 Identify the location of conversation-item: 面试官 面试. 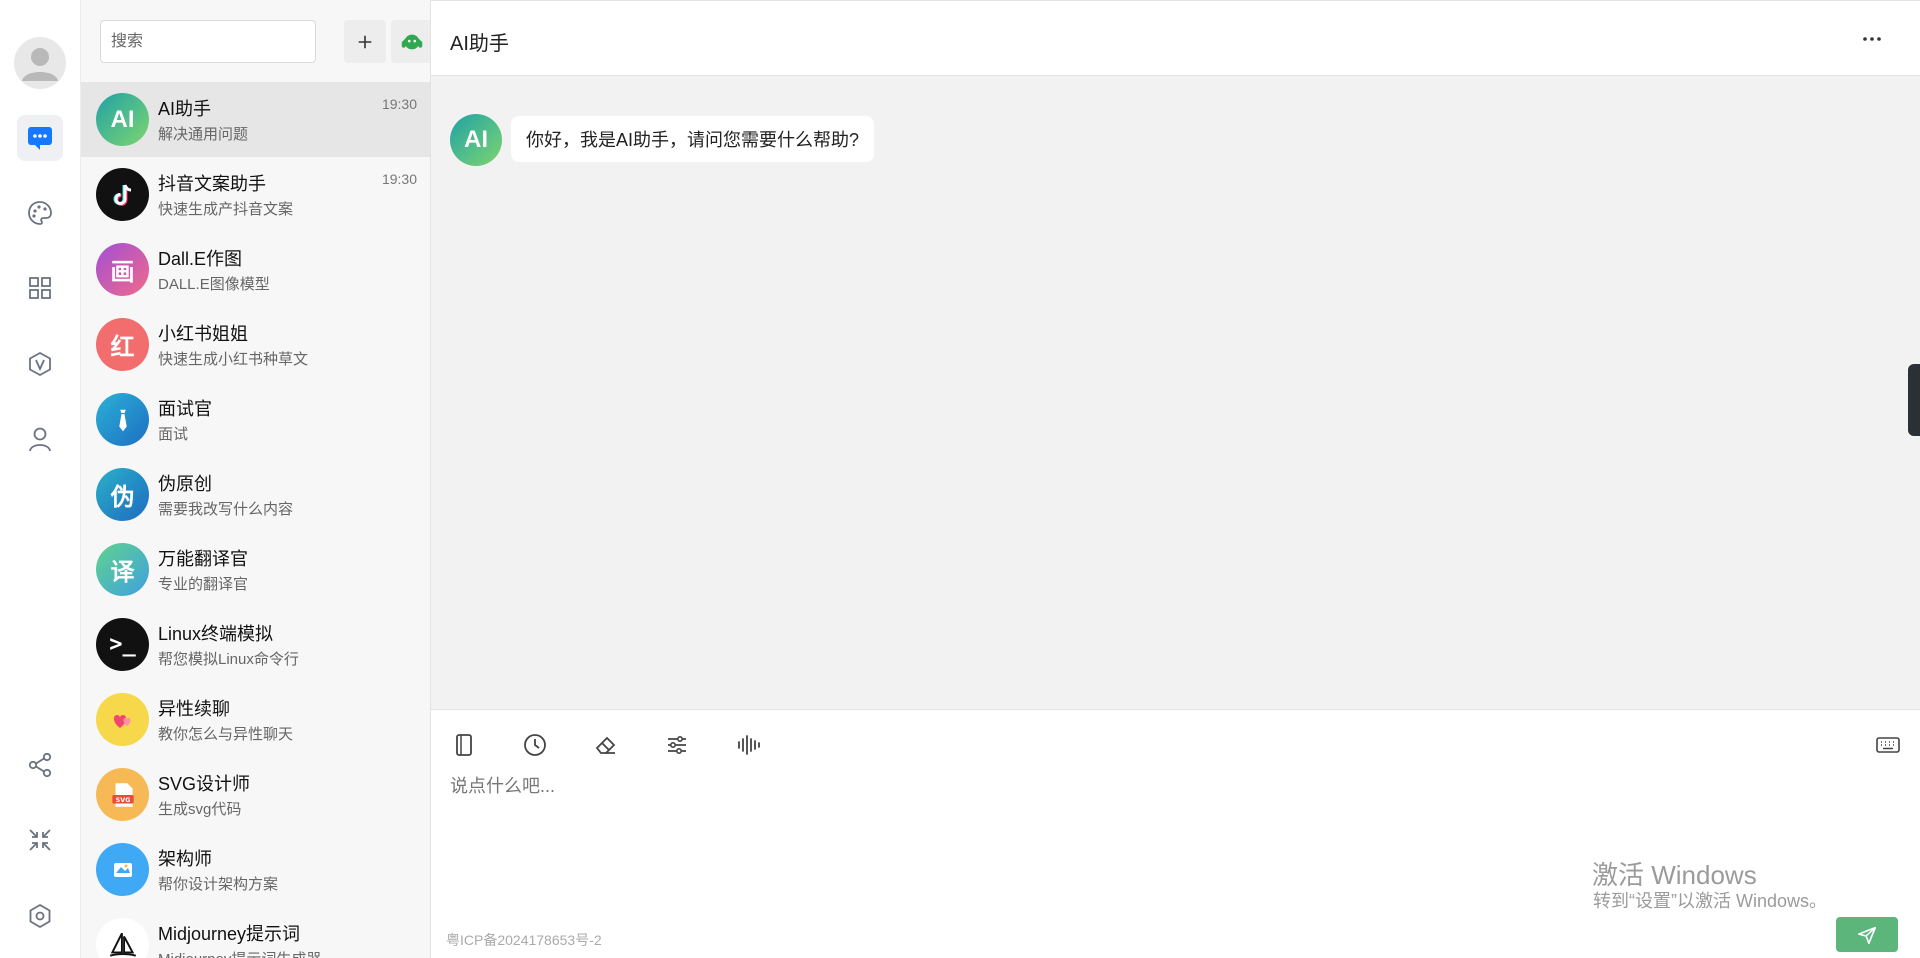
(255, 419).